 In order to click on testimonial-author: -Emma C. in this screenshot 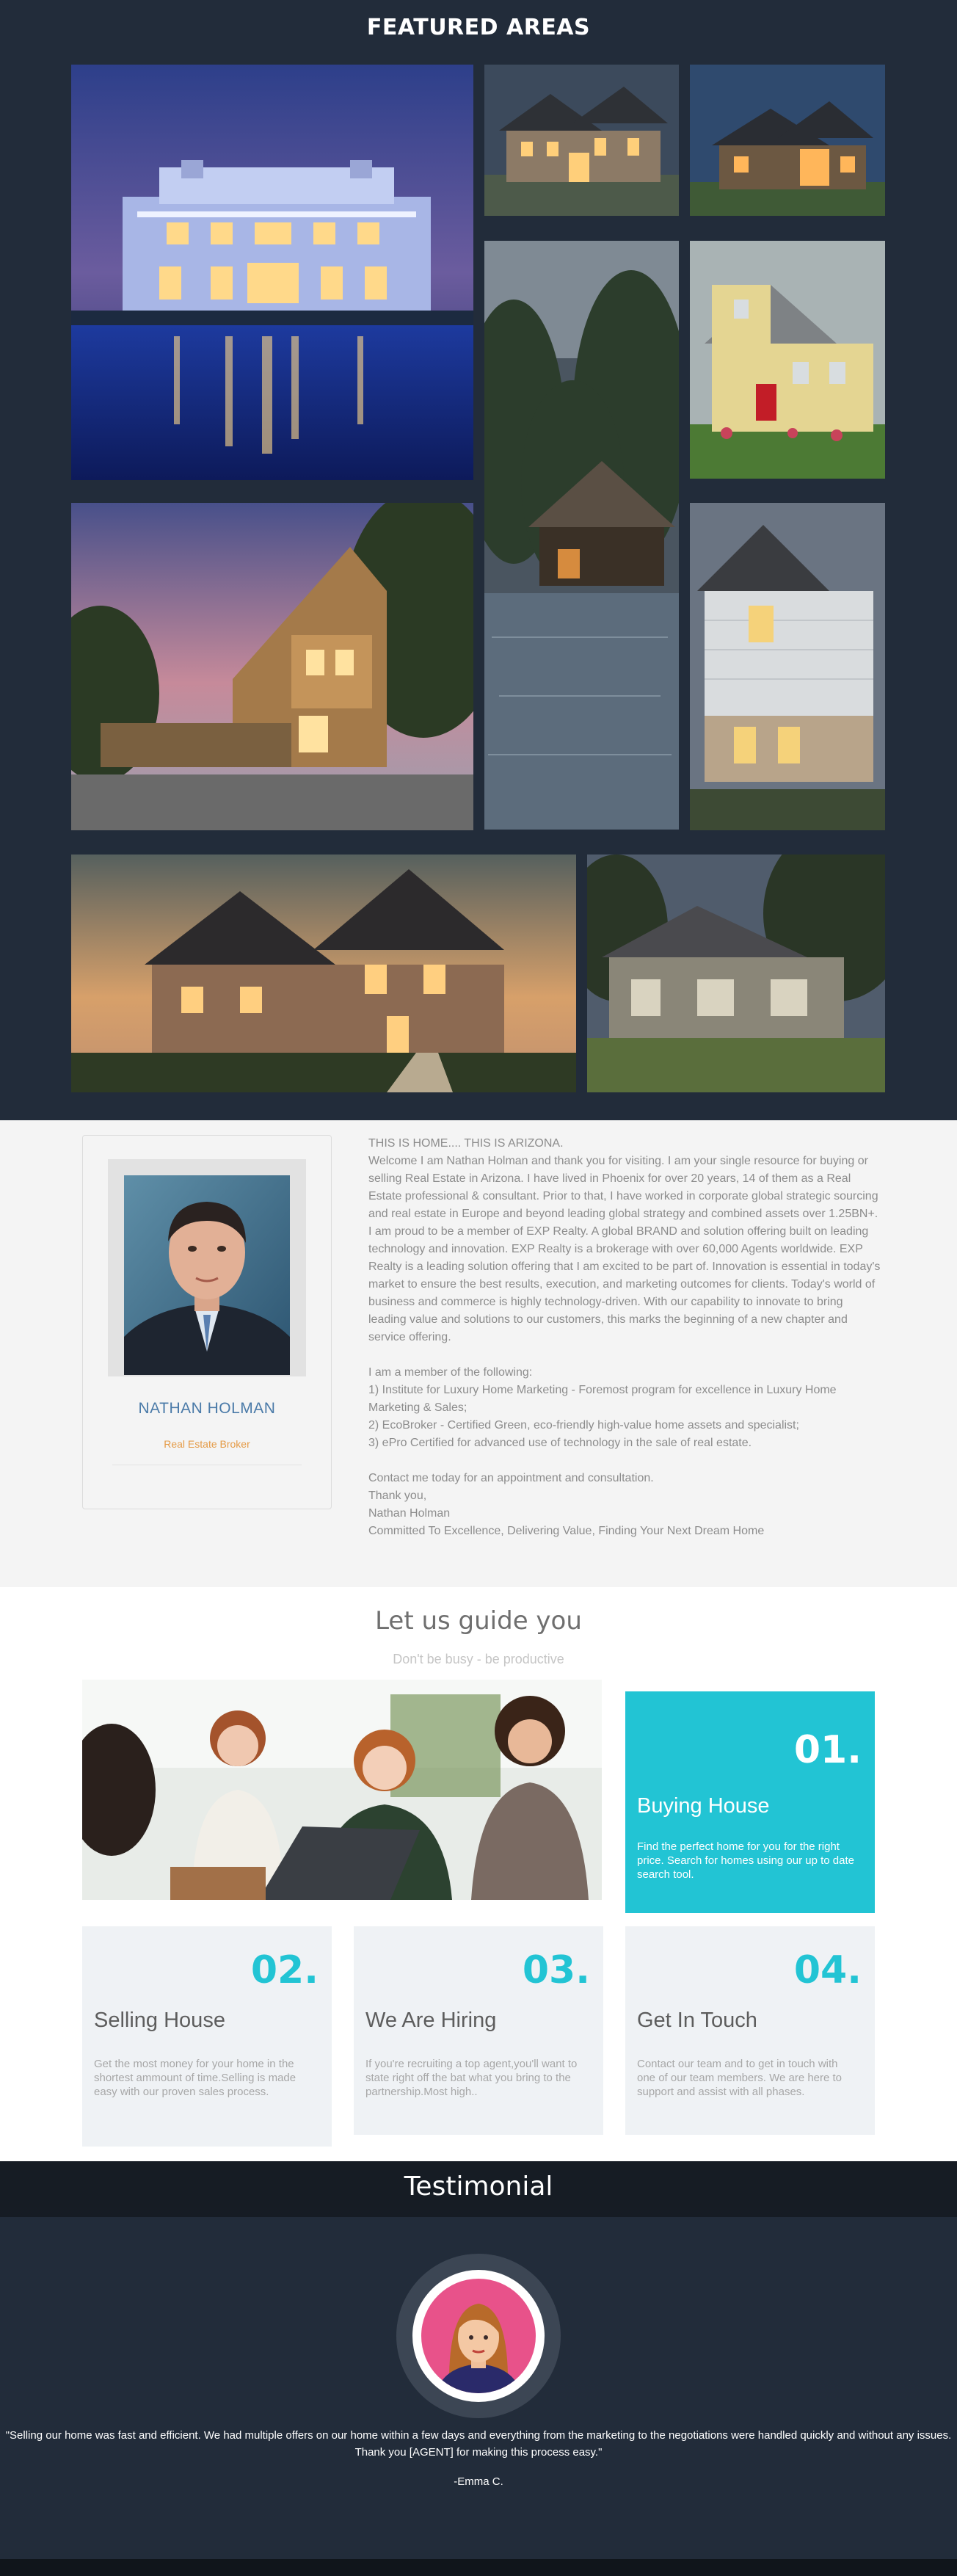, I will do `click(478, 2481)`.